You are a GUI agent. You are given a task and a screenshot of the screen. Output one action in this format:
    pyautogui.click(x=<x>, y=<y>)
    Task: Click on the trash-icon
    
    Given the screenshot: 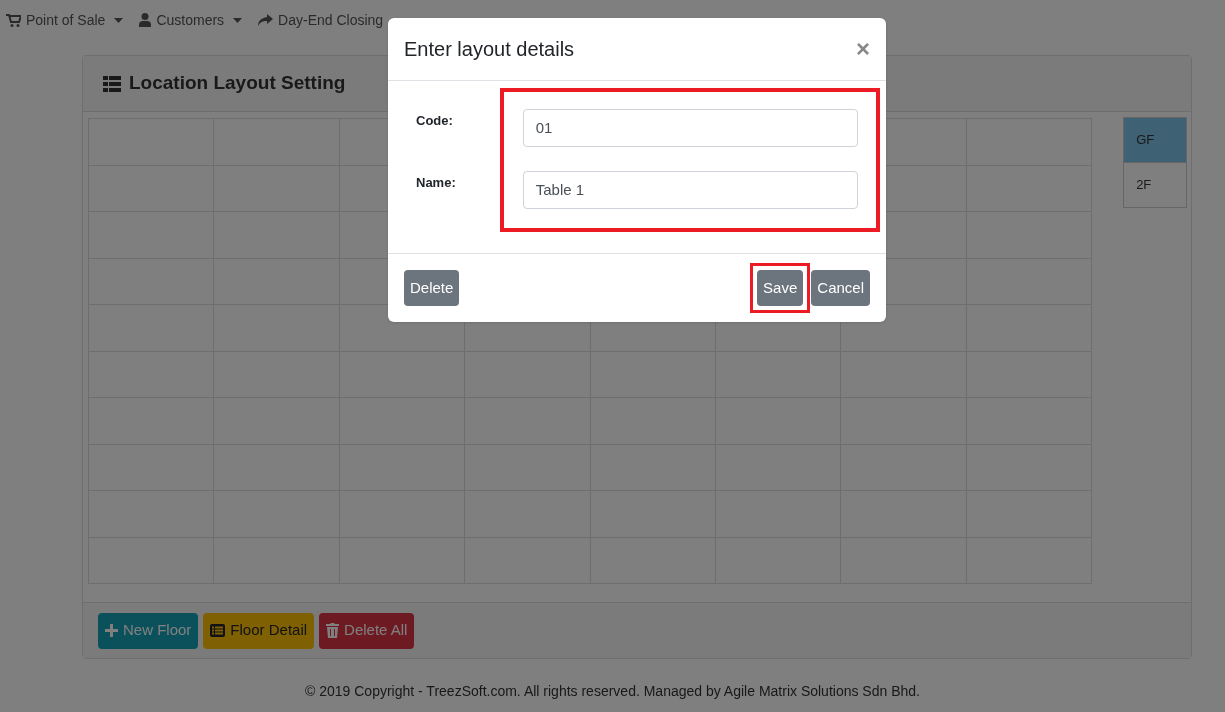 What is the action you would take?
    pyautogui.click(x=333, y=630)
    